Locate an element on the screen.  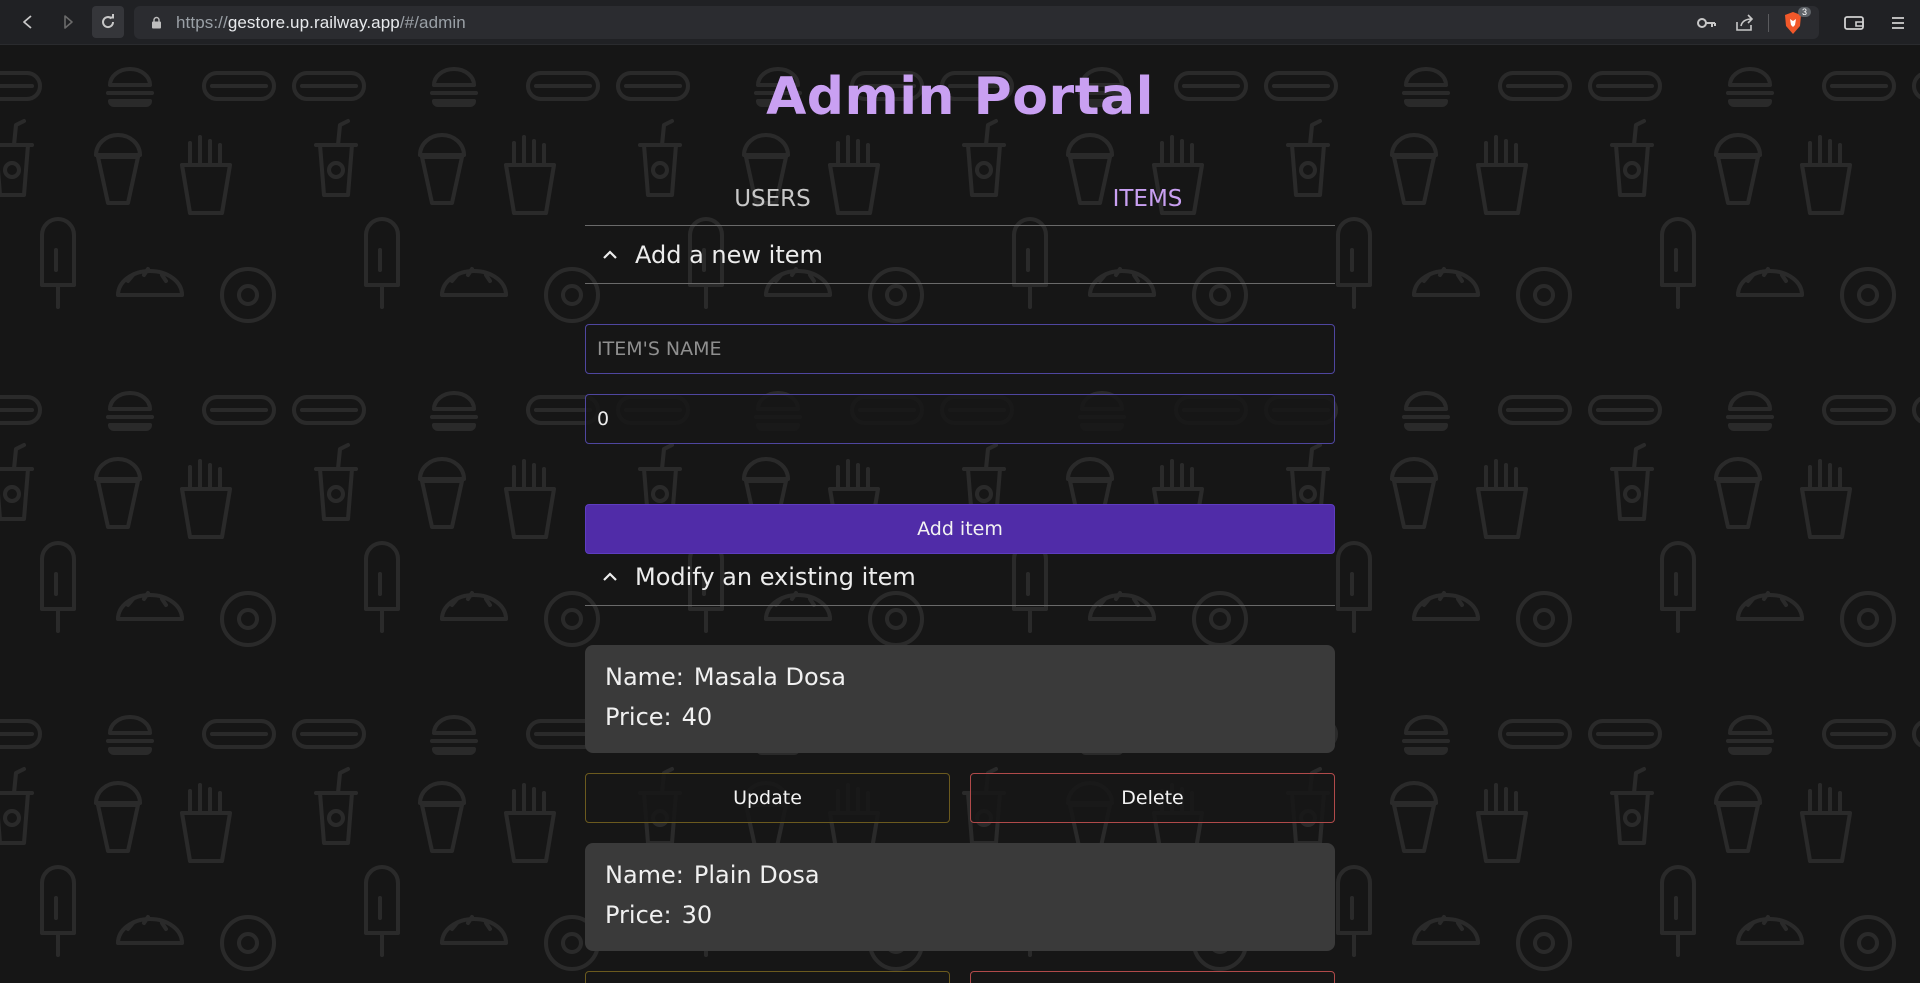
address-bar: https://gestore.up.railway.app/#/admin 3 is located at coordinates (976, 22).